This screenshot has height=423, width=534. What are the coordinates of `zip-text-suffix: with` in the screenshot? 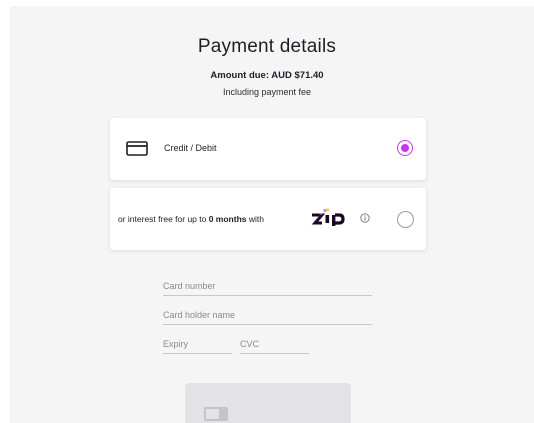 It's located at (255, 219).